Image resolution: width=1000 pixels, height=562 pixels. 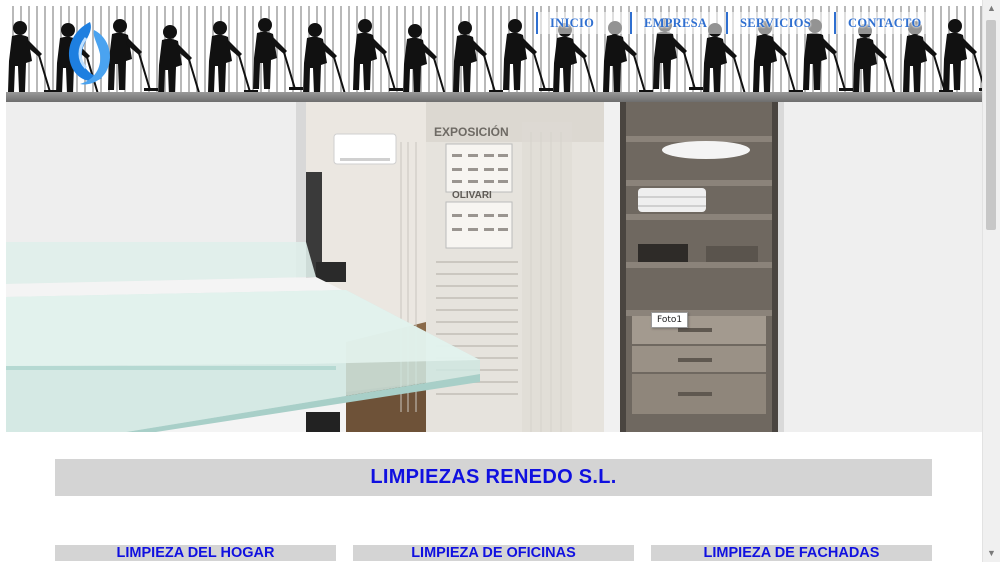 I want to click on scroll-up-arrow-icon: ▲, so click(x=991, y=8).